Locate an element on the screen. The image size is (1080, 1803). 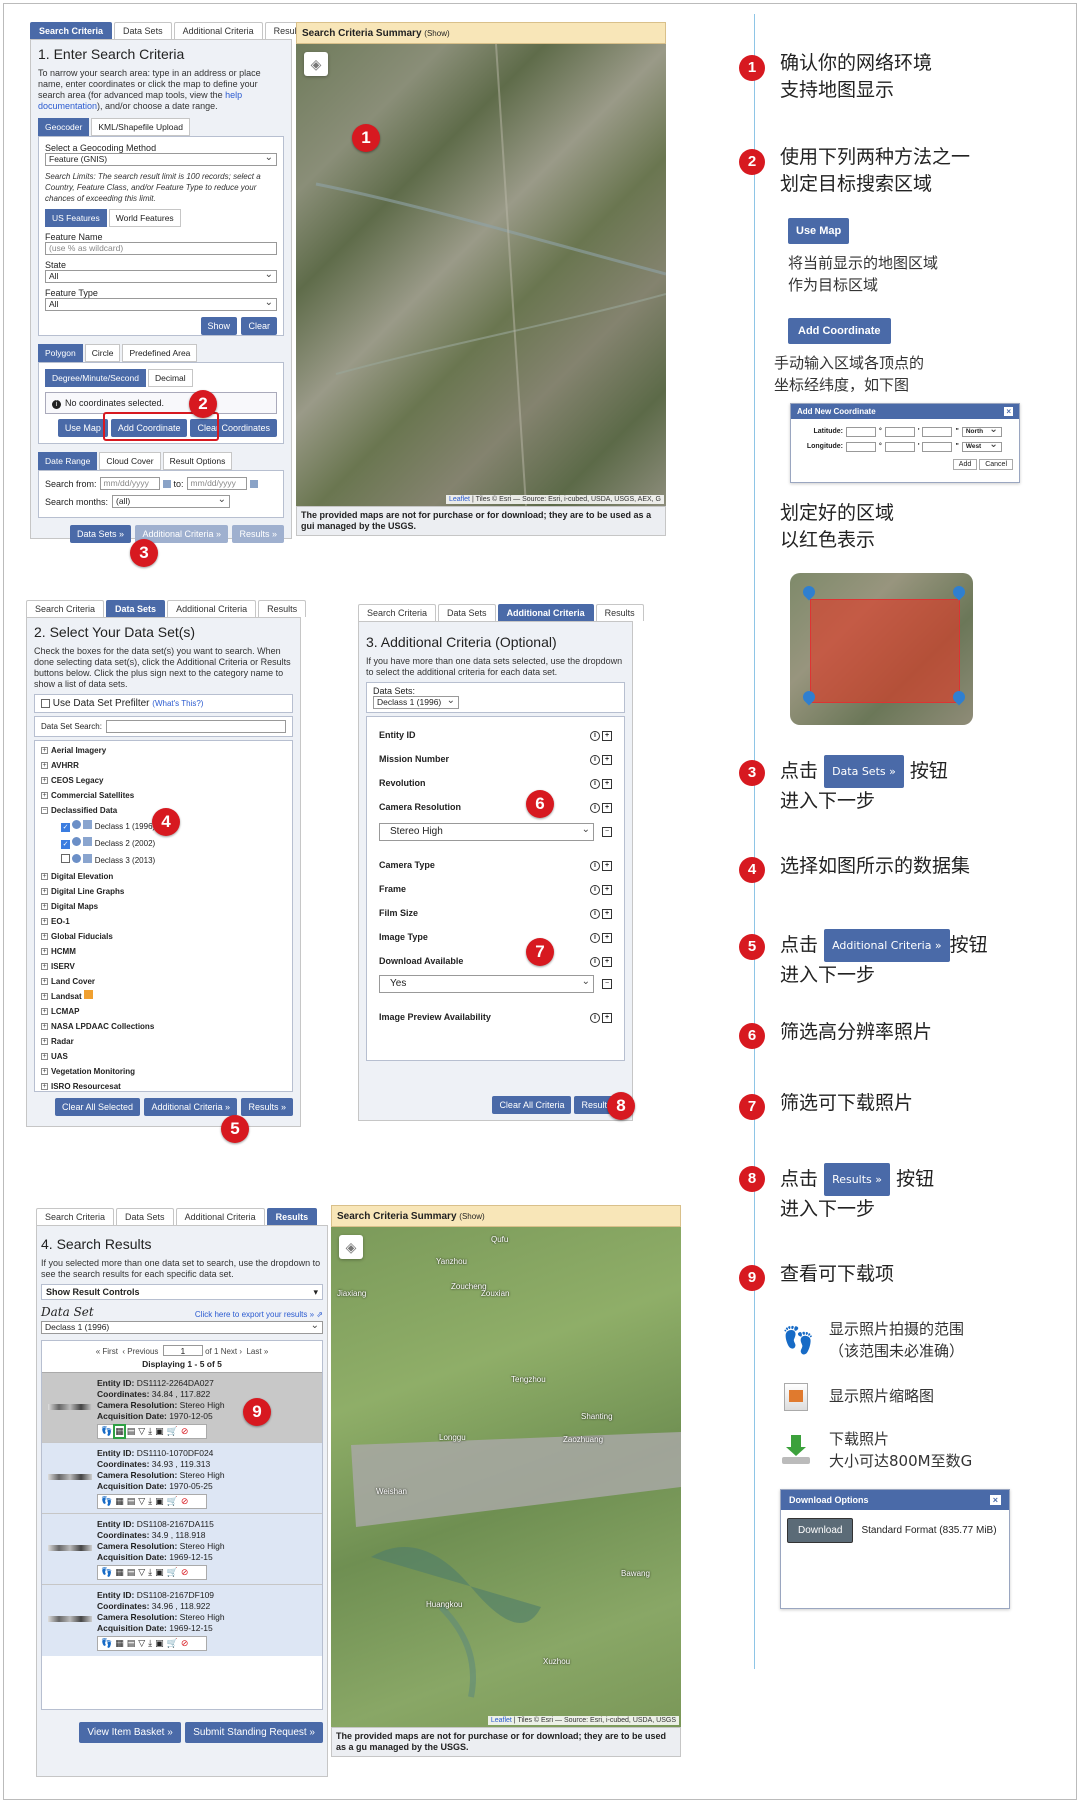
criteria-row: Frame i + is located at coordinates (495, 889).